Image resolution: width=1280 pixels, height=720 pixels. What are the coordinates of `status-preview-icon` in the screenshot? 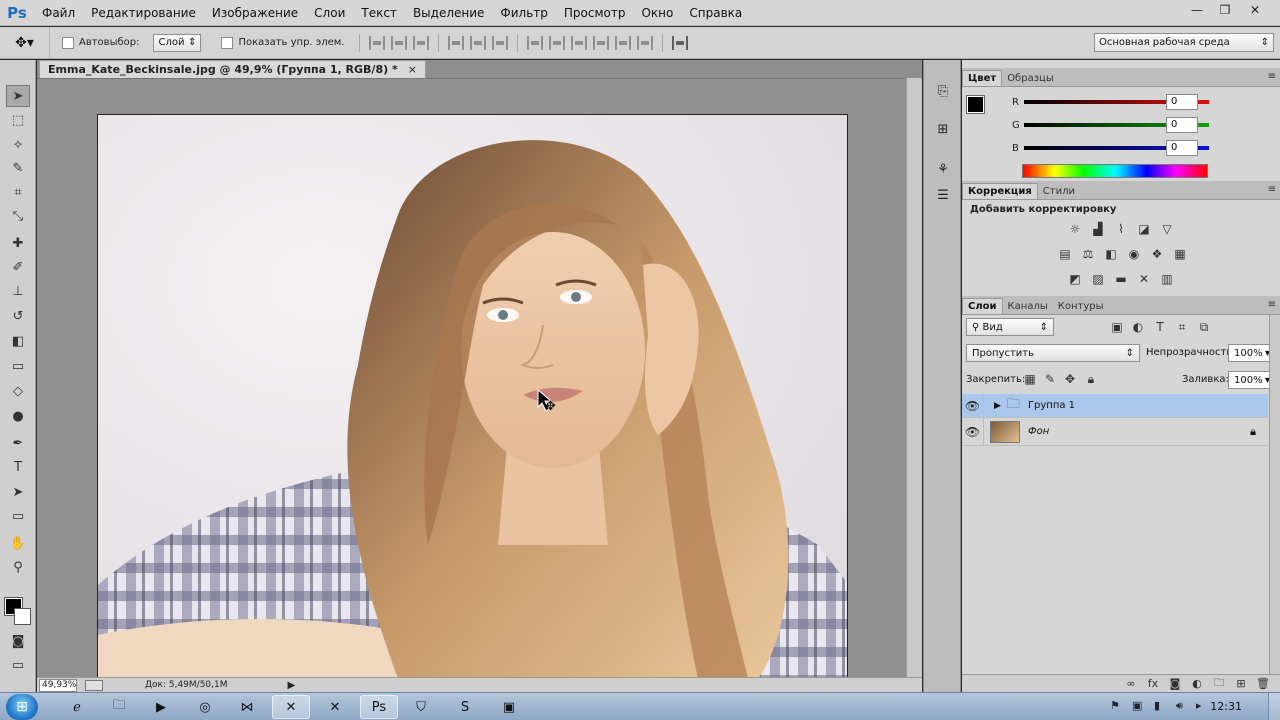 It's located at (94, 685).